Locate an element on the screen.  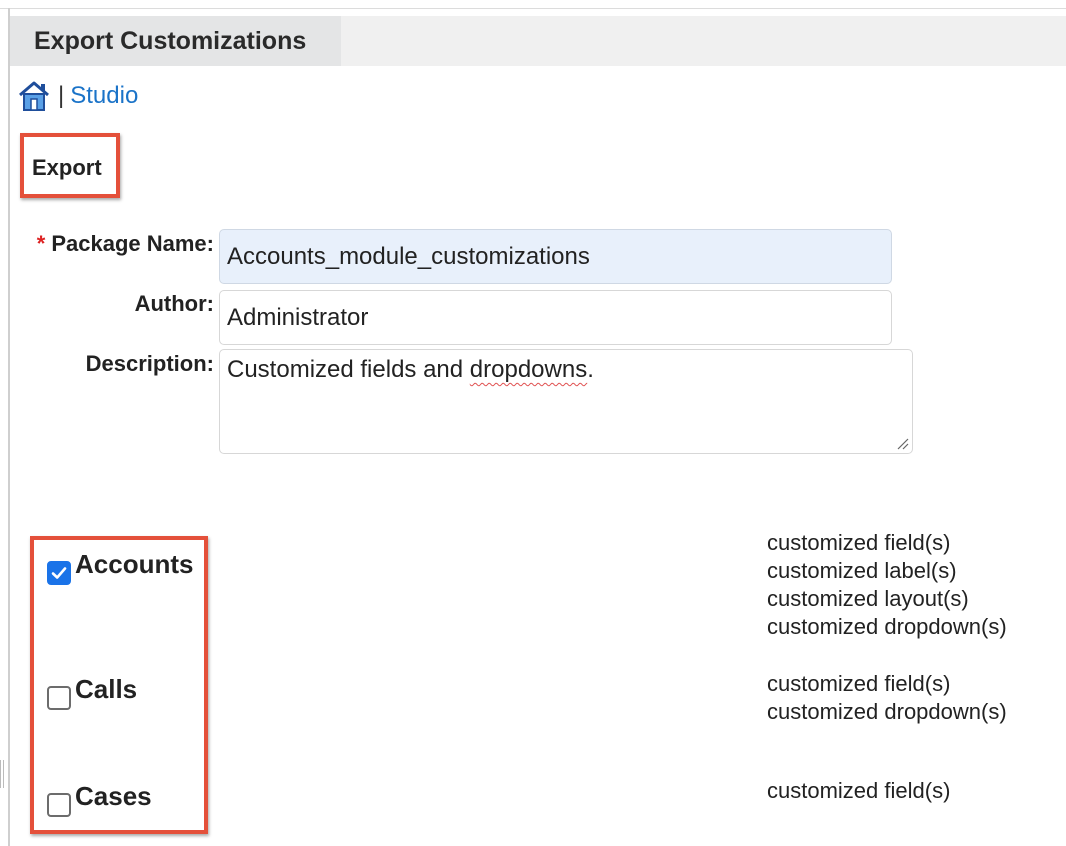
customizations-cases: customized field(s) is located at coordinates (858, 791).